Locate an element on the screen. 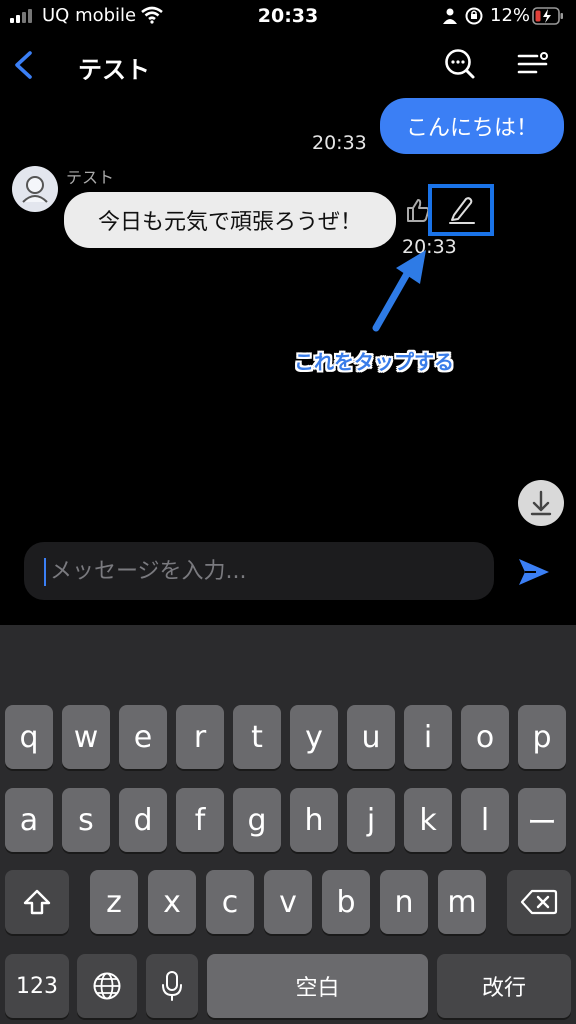 Image resolution: width=576 pixels, height=1024 pixels. download-arrow-icon is located at coordinates (541, 503).